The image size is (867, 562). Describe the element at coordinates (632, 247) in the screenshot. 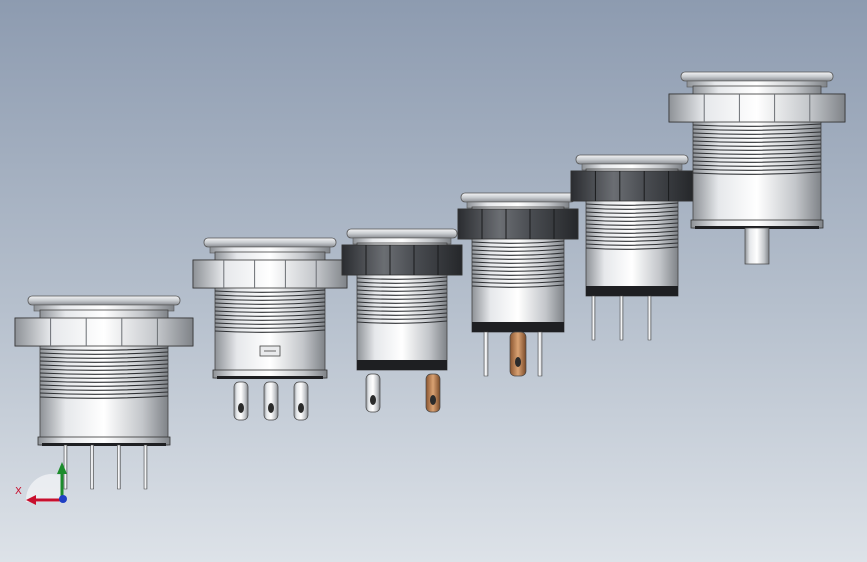

I see `switch-5-dark-nut-3-pin` at that location.